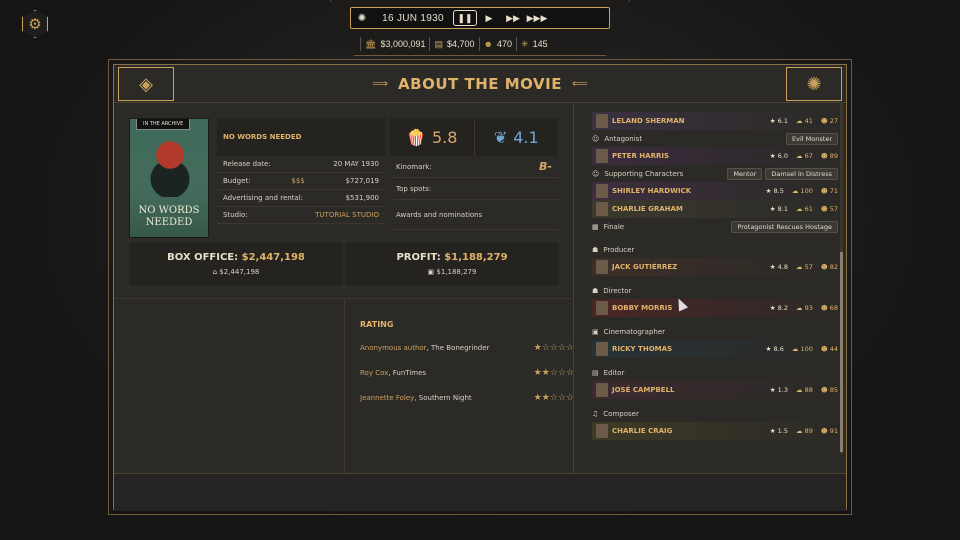 The height and width of the screenshot is (540, 960). What do you see at coordinates (465, 18) in the screenshot?
I see `pause-button: ❚❚` at bounding box center [465, 18].